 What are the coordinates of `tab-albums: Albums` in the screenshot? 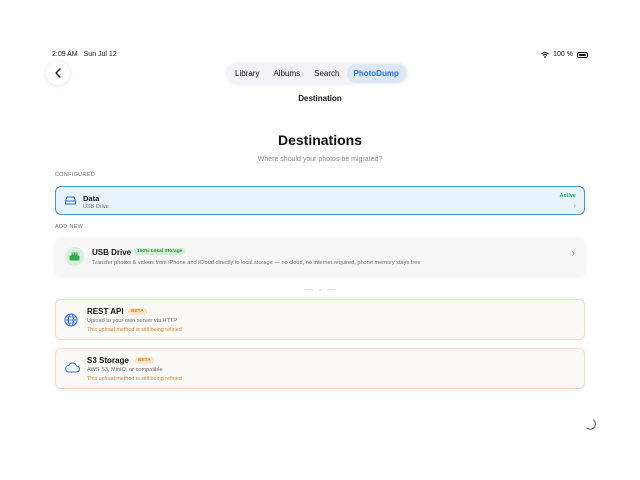 It's located at (286, 73).